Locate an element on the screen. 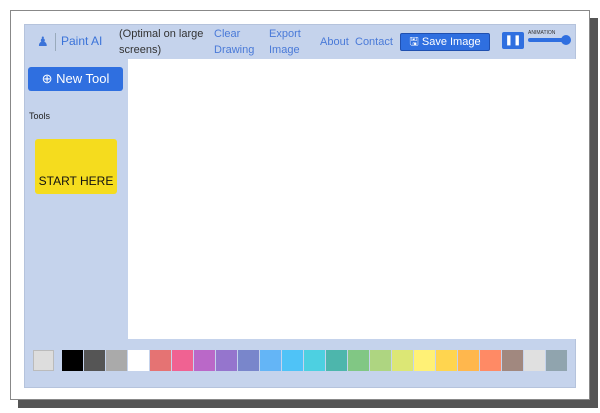 The image size is (600, 413). pause-icon: ❚❚ is located at coordinates (513, 40).